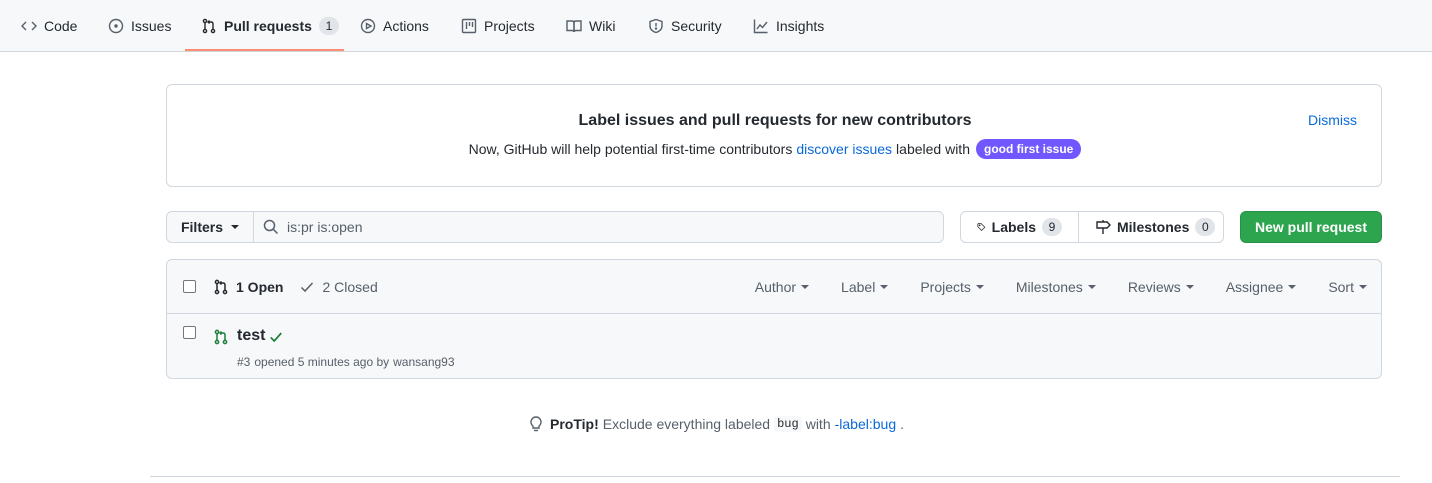  What do you see at coordinates (1205, 227) in the screenshot?
I see `milestones-counter: 0` at bounding box center [1205, 227].